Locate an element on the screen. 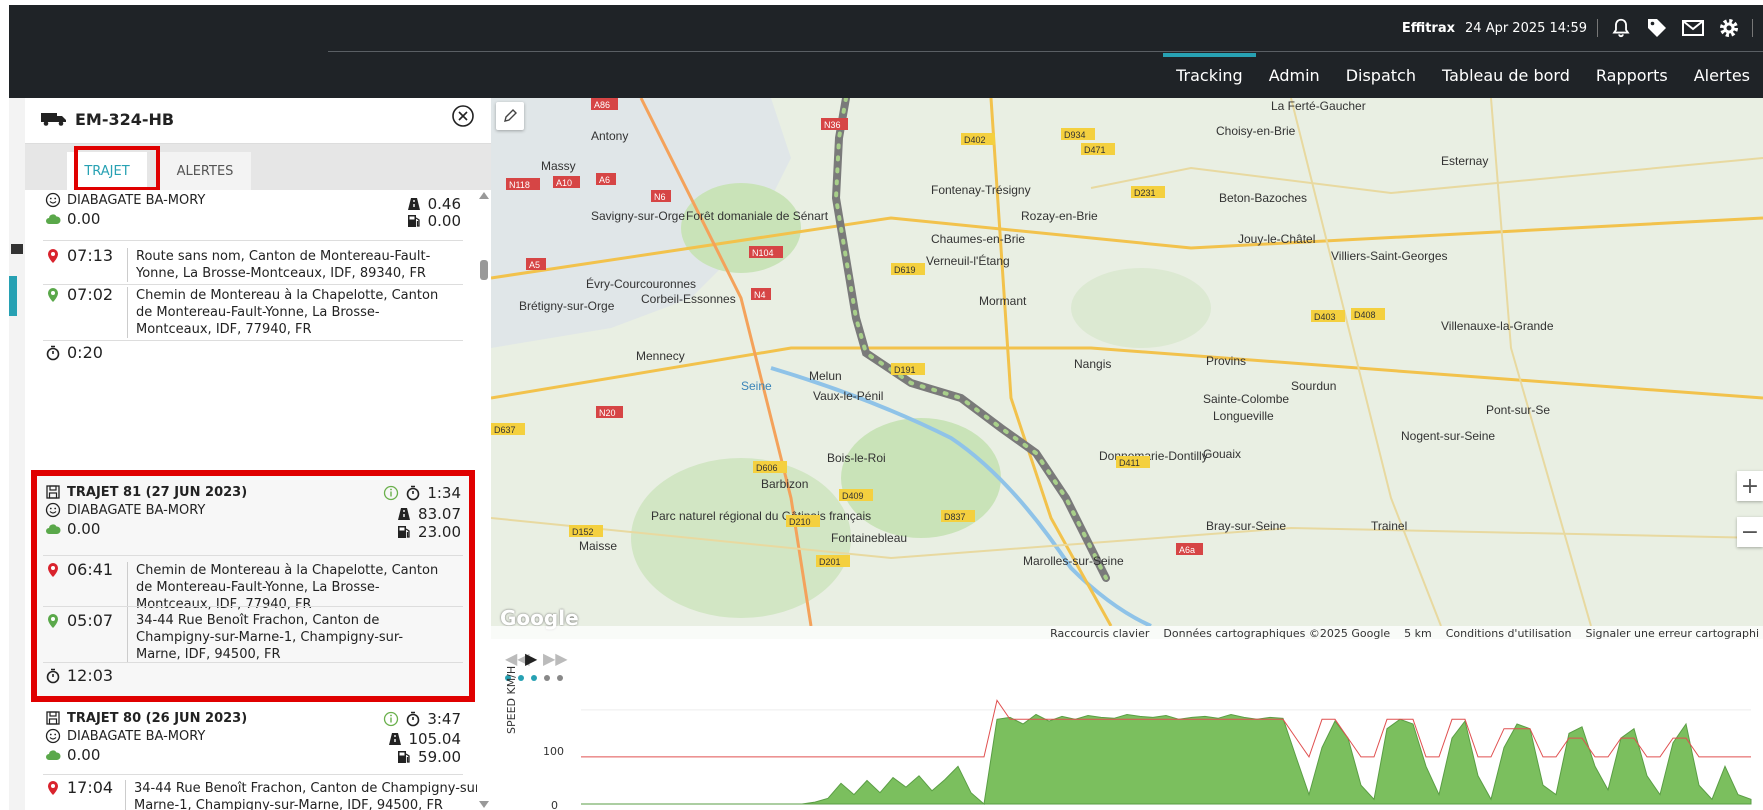  scroll-thumb is located at coordinates (484, 270).